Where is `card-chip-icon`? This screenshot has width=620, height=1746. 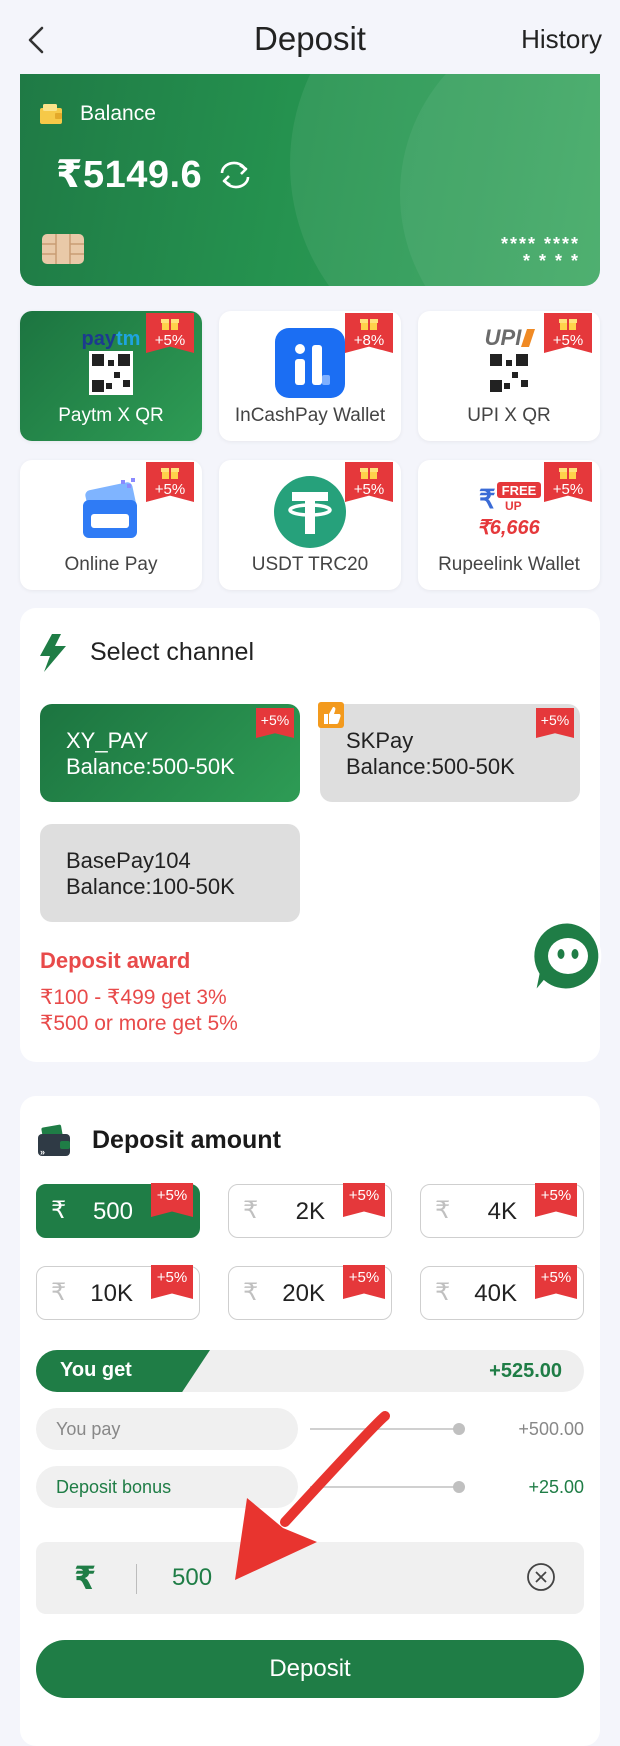
card-chip-icon is located at coordinates (63, 249).